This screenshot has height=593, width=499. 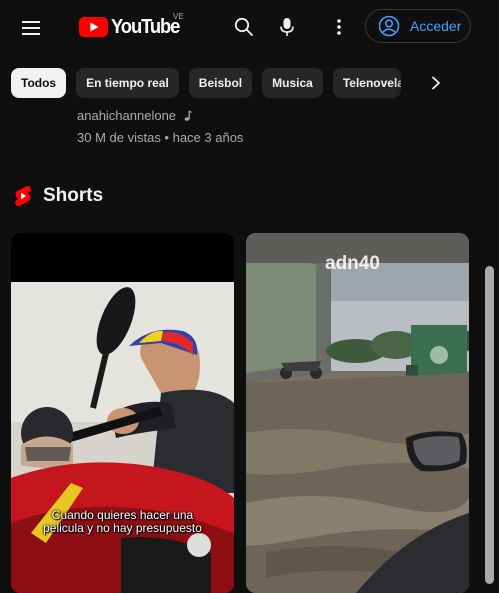 I want to click on chip-en-tiempo-real: En tiempo real, so click(x=127, y=83).